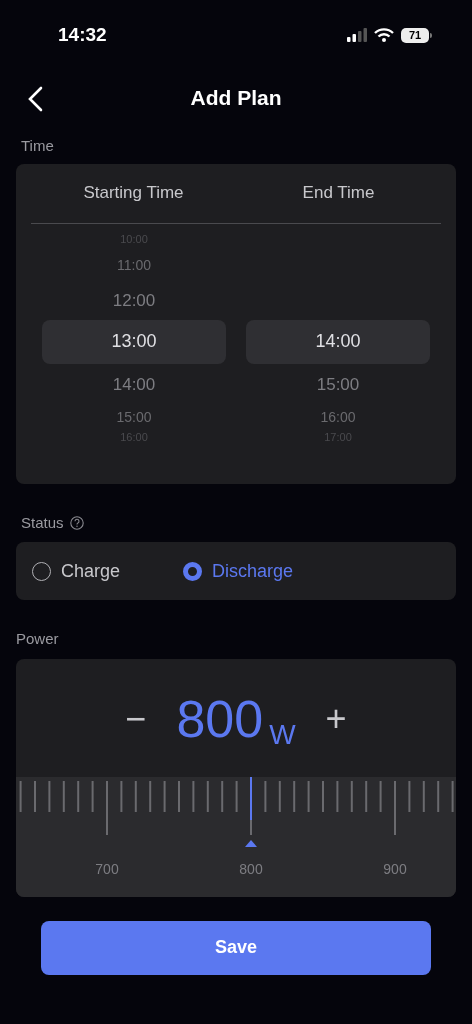 The image size is (472, 1024). I want to click on power-unit: W, so click(282, 734).